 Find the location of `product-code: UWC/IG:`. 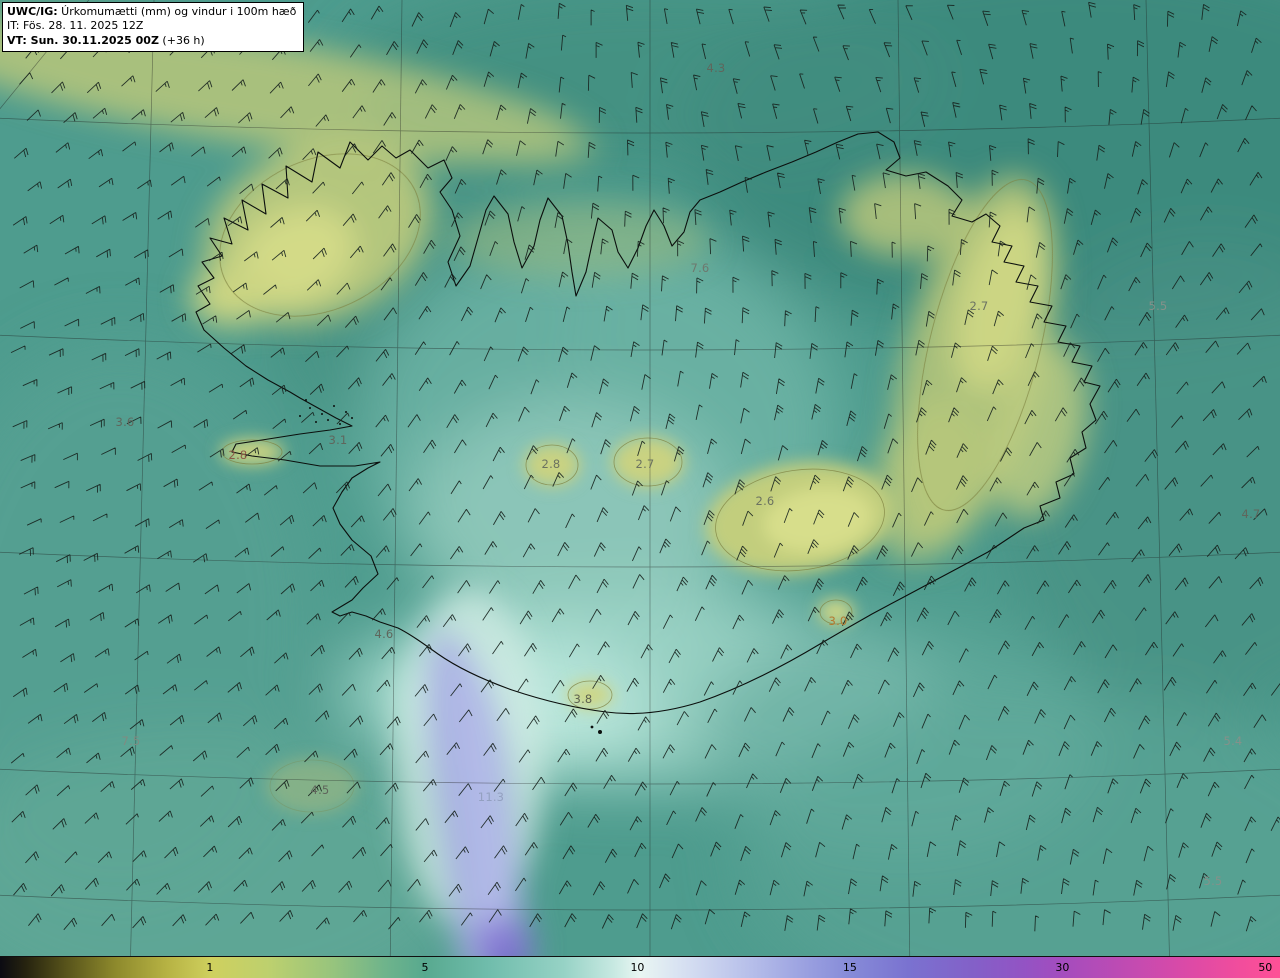

product-code: UWC/IG: is located at coordinates (32, 11).